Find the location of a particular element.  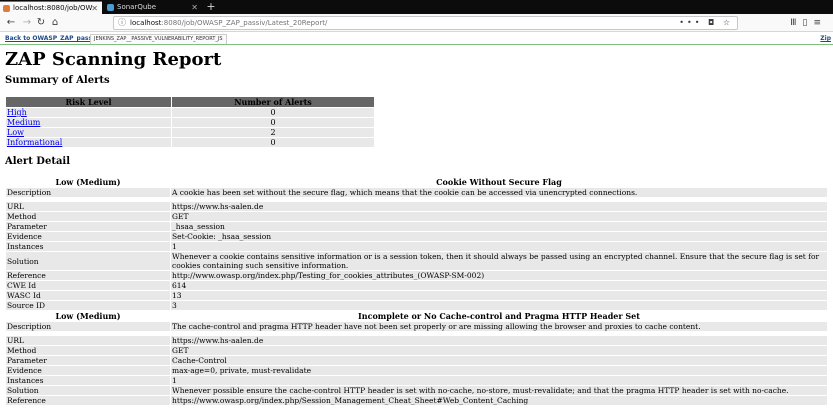

table-row: Informational 0 is located at coordinates (190, 142).